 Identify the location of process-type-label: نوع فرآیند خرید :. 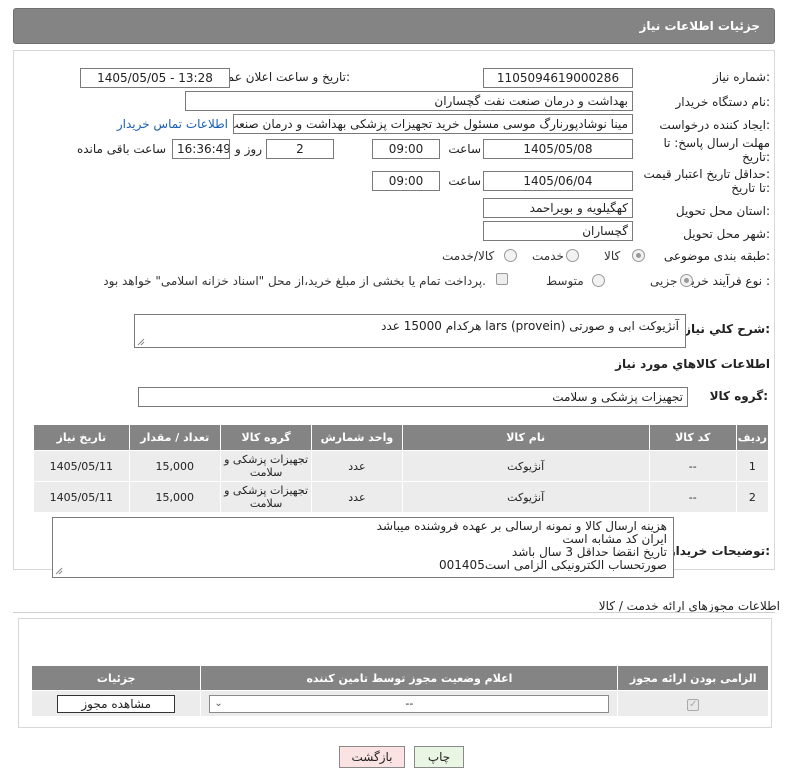
(727, 281).